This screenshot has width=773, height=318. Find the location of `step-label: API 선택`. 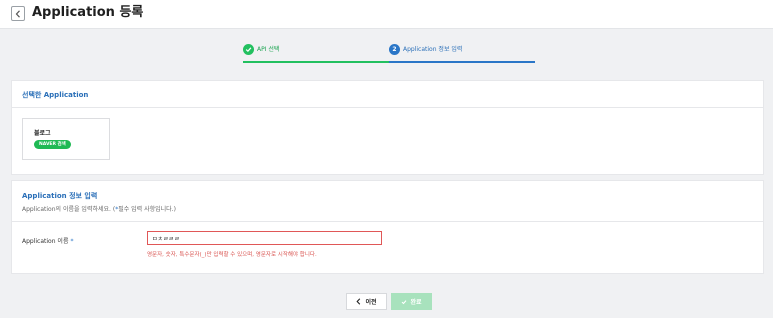

step-label: API 선택 is located at coordinates (268, 49).